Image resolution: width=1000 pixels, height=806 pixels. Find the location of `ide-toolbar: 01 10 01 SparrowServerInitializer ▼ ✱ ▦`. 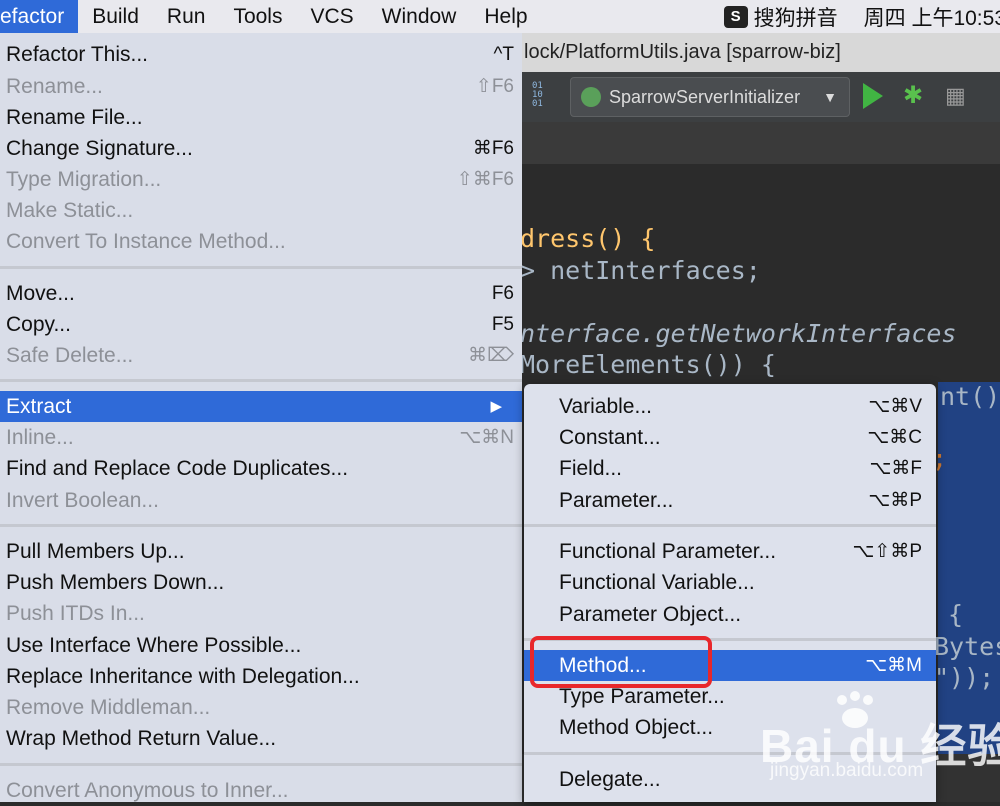

ide-toolbar: 01 10 01 SparrowServerInitializer ▼ ✱ ▦ is located at coordinates (760, 97).